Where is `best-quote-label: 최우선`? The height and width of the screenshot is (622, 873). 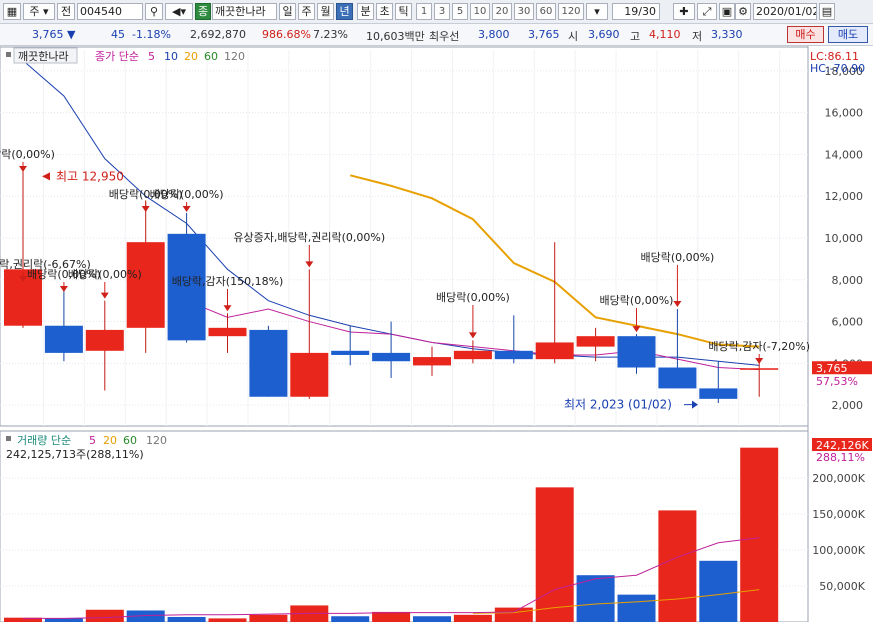
best-quote-label: 최우선 is located at coordinates (444, 36).